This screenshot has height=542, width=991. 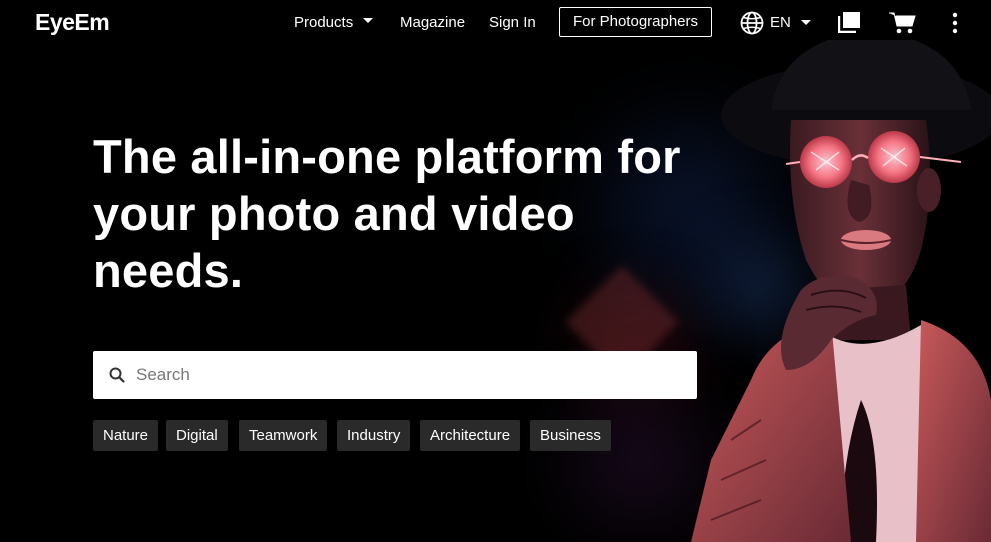 What do you see at coordinates (283, 435) in the screenshot?
I see `tag-teamwork: Teamwork` at bounding box center [283, 435].